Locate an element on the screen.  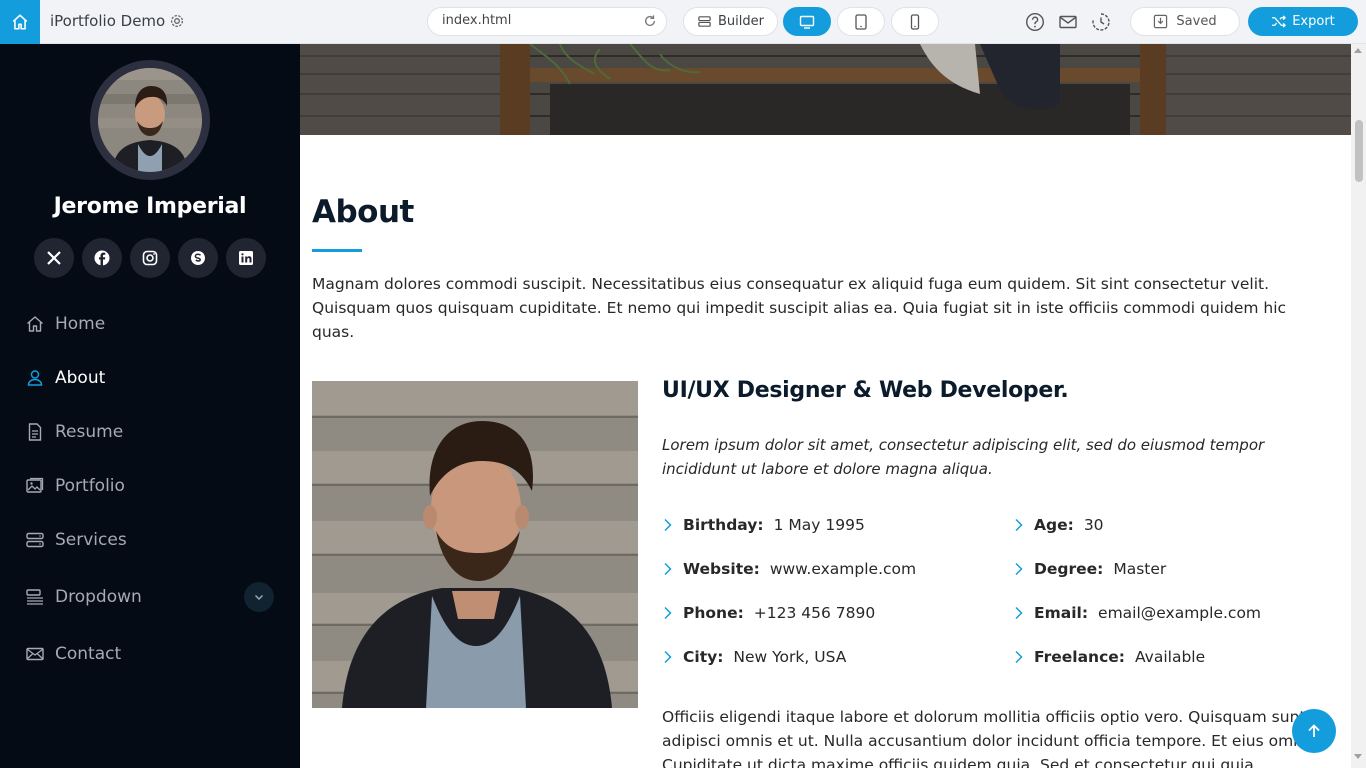
social-linkedin is located at coordinates (246, 258).